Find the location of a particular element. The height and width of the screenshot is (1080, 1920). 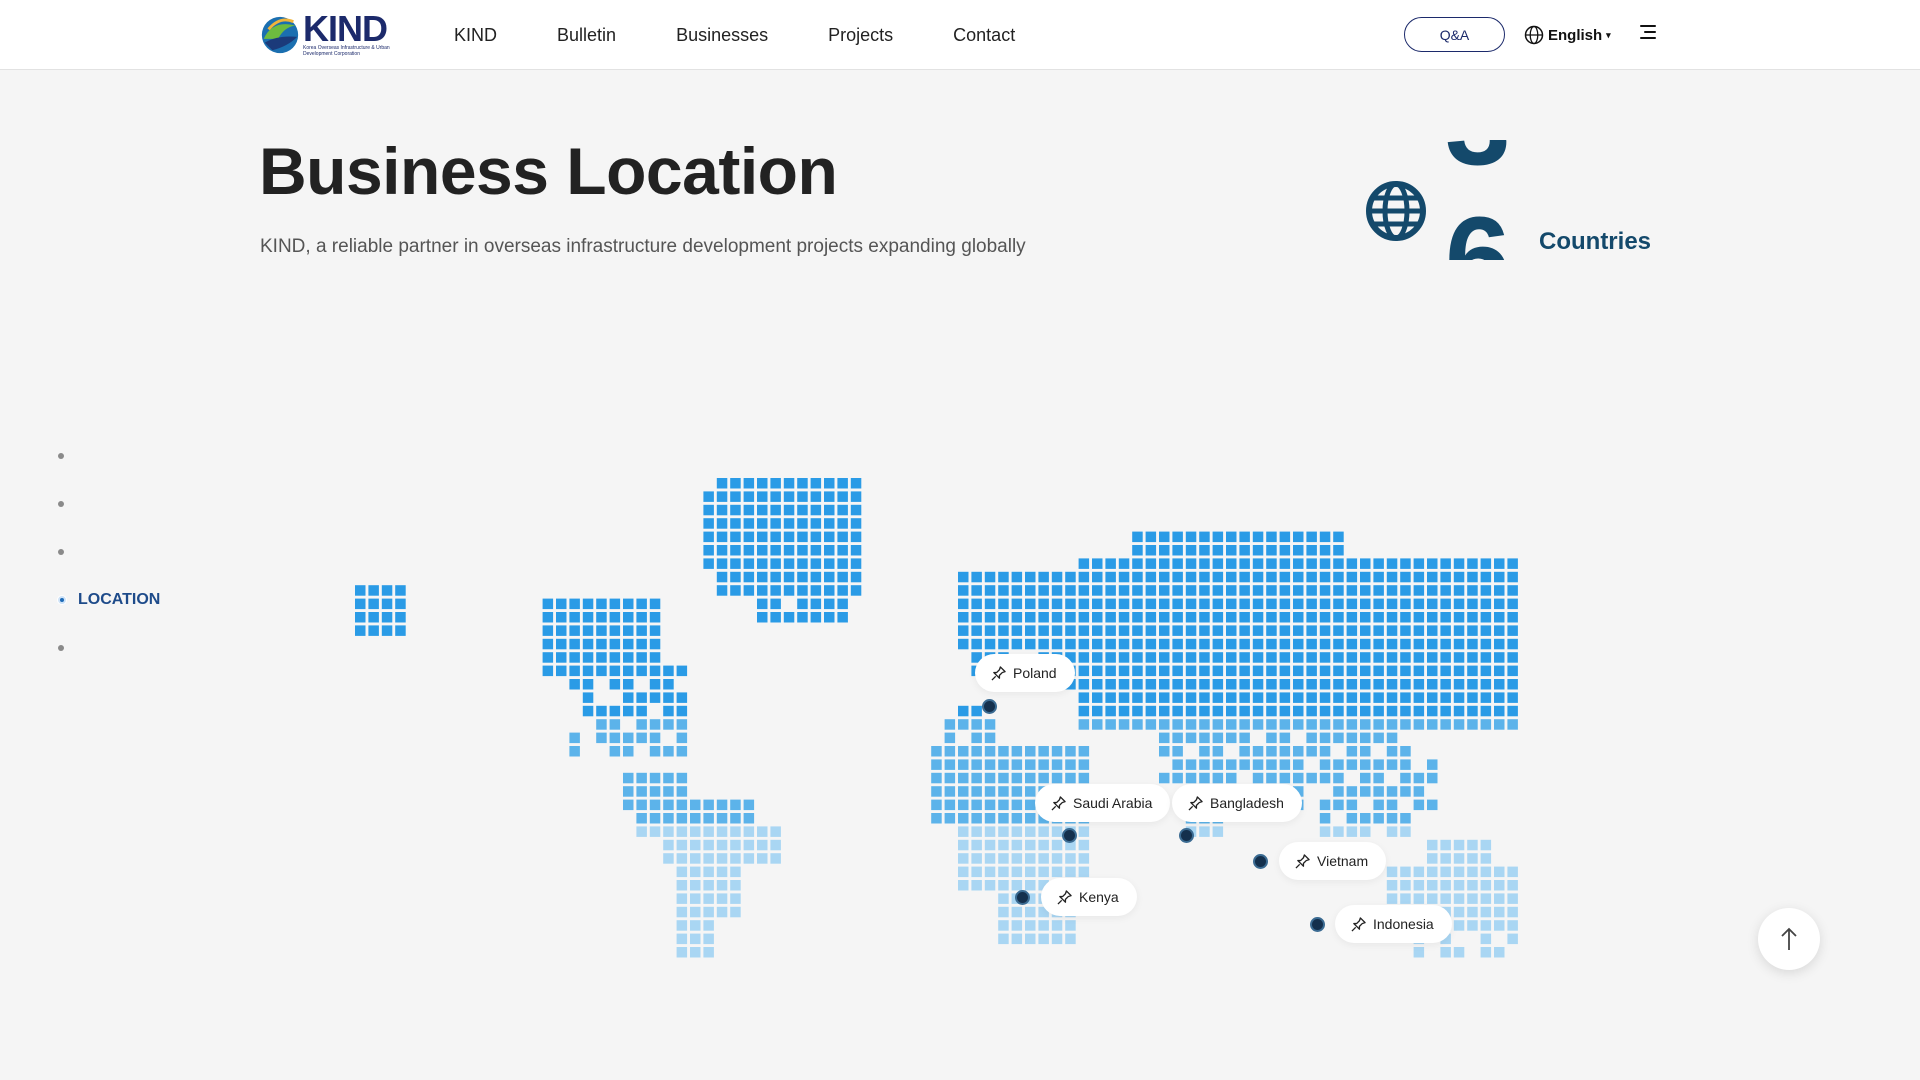

nav-item-contact: Contact is located at coordinates (984, 35).